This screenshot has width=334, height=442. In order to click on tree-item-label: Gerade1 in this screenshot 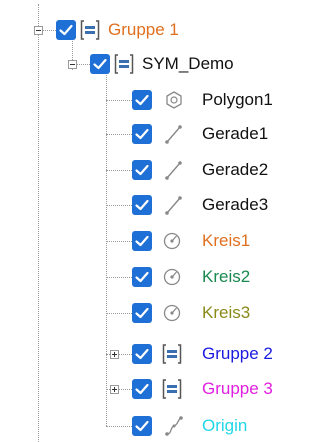, I will do `click(235, 134)`.